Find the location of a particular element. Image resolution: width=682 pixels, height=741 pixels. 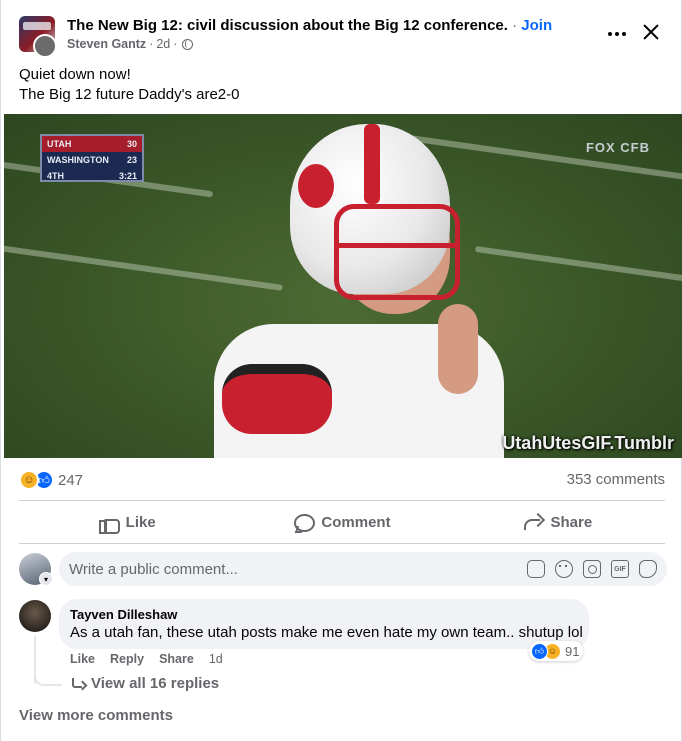

comment-button: Comment is located at coordinates (341, 522).